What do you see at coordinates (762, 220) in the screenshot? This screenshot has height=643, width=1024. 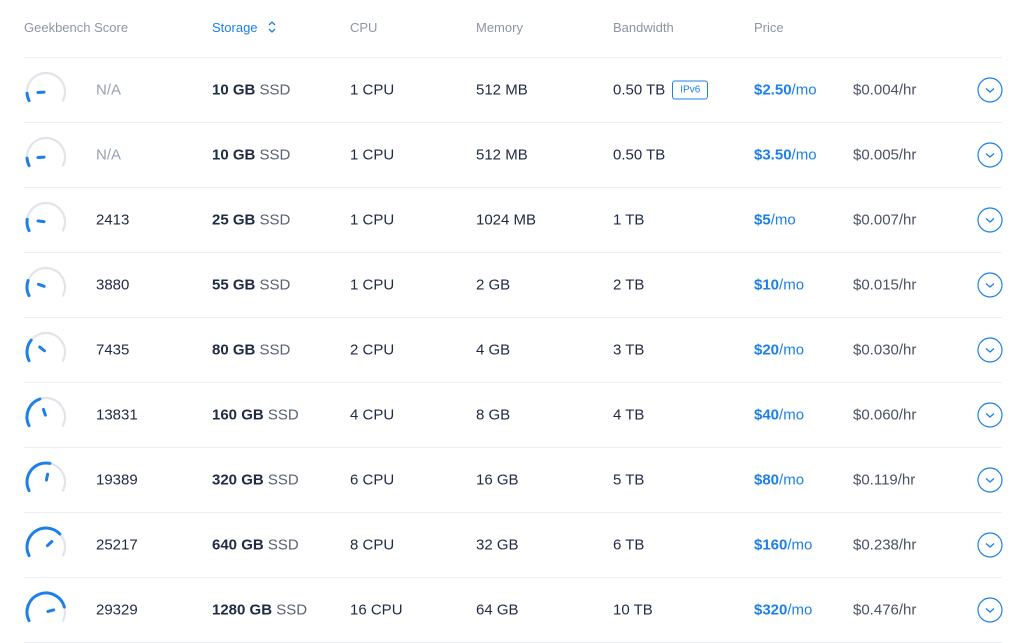 I see `price-amount: $5` at bounding box center [762, 220].